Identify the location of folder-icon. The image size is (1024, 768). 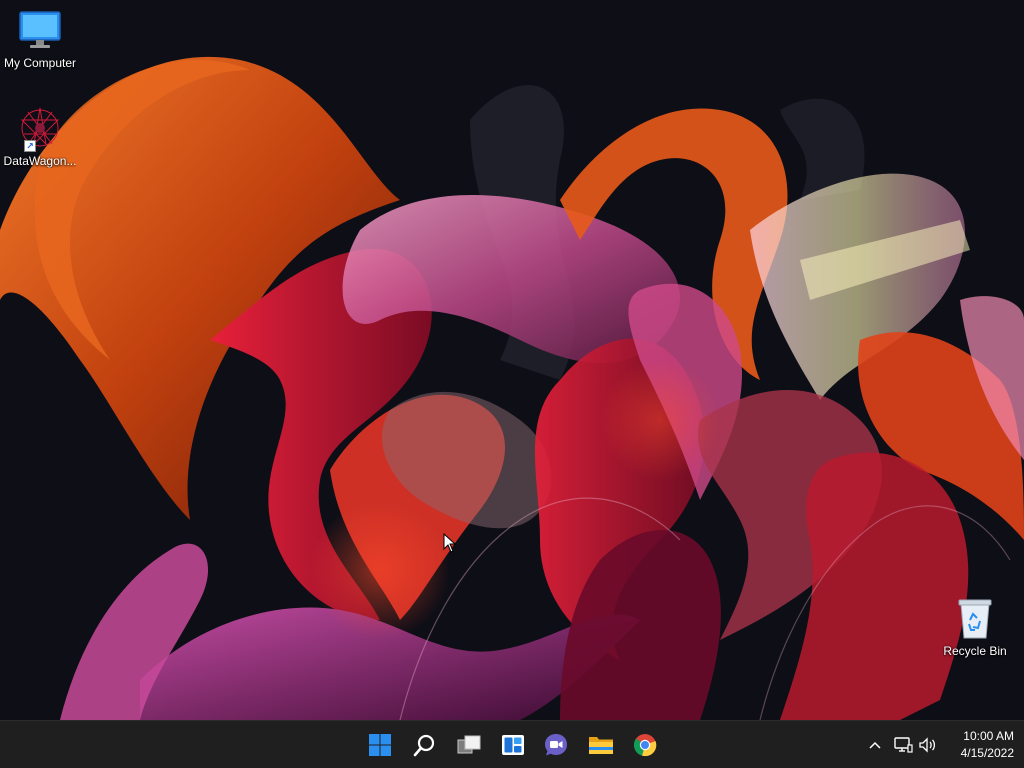
(601, 745).